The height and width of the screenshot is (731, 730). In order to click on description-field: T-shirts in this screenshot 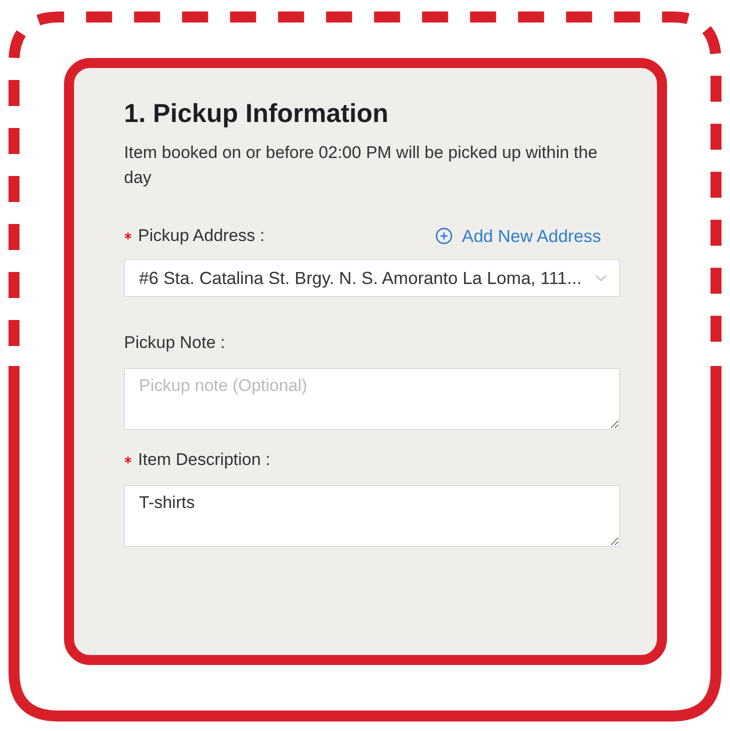, I will do `click(372, 516)`.